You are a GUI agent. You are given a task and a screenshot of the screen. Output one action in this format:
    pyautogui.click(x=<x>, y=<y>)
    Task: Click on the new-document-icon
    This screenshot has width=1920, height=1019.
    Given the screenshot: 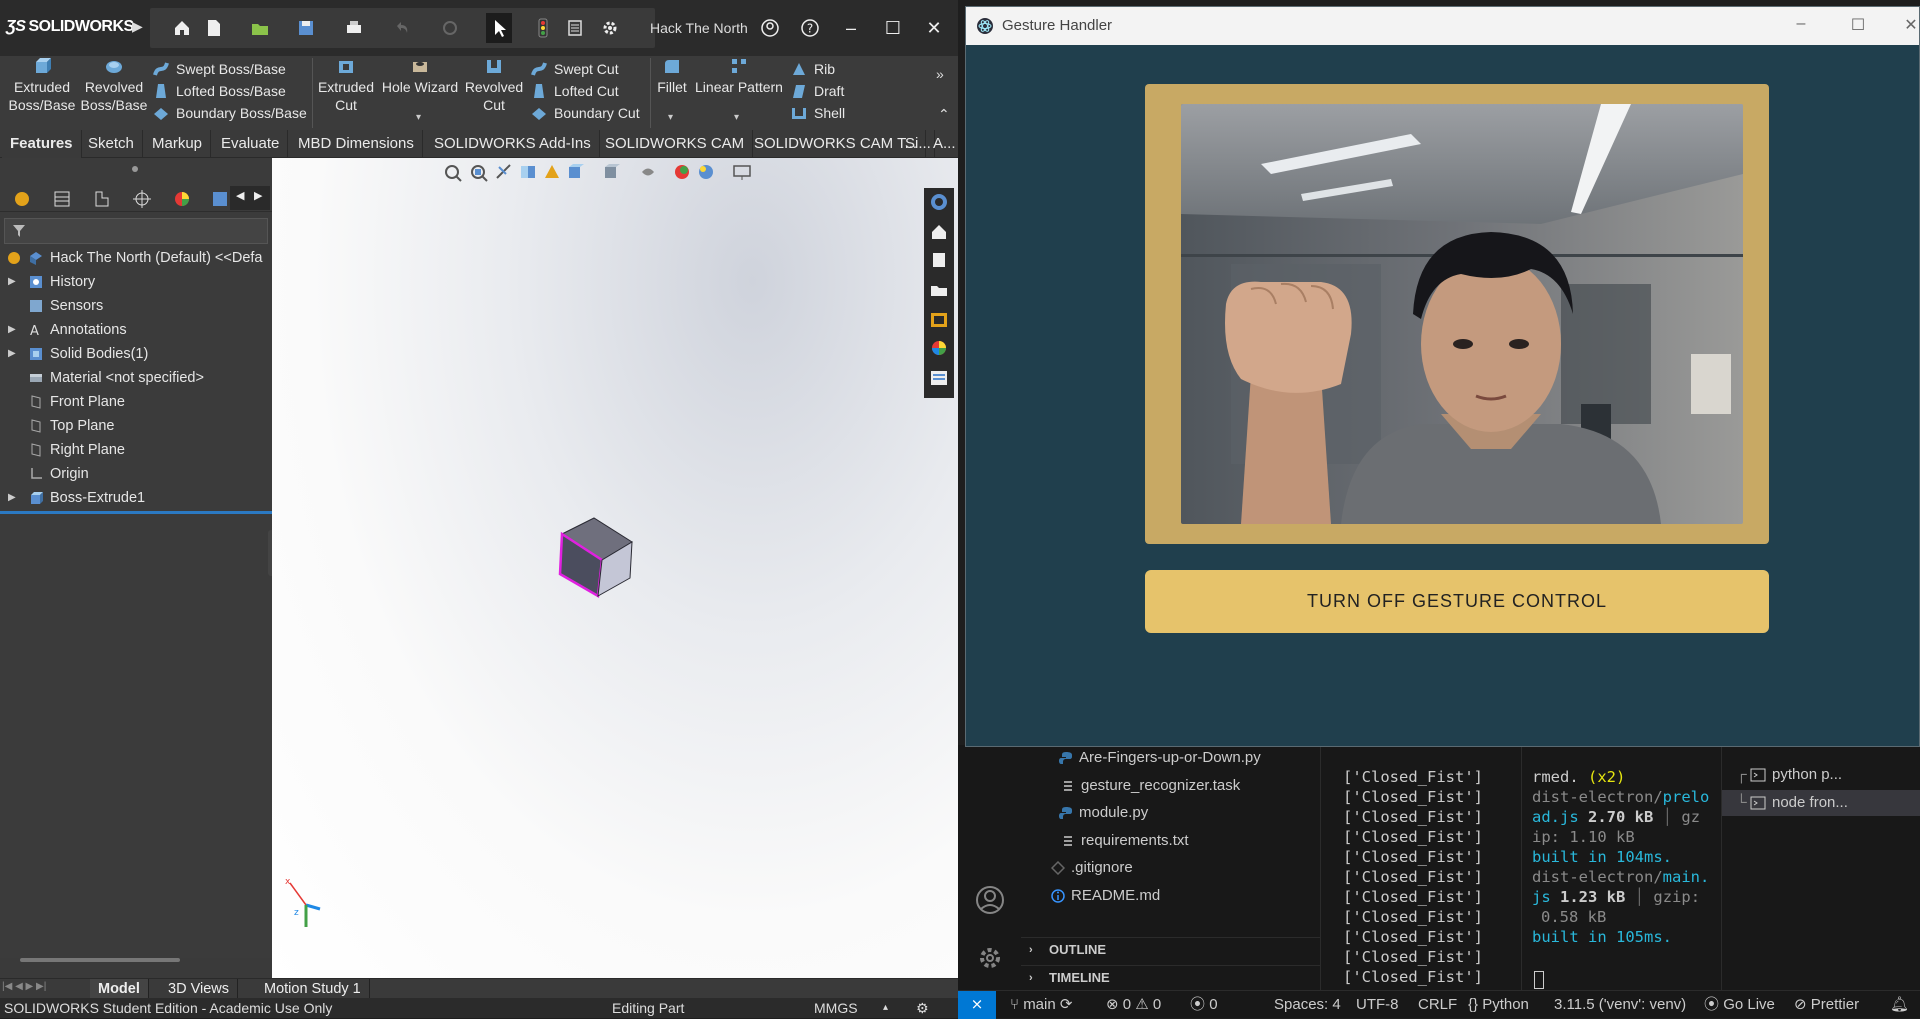 What is the action you would take?
    pyautogui.click(x=214, y=28)
    